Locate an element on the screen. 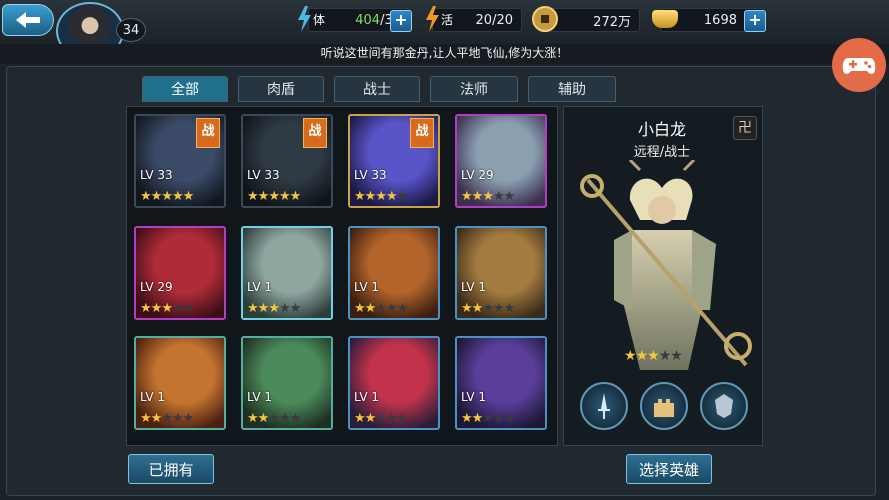 Image resolution: width=889 pixels, height=500 pixels. tab-support: 辅助 is located at coordinates (572, 89).